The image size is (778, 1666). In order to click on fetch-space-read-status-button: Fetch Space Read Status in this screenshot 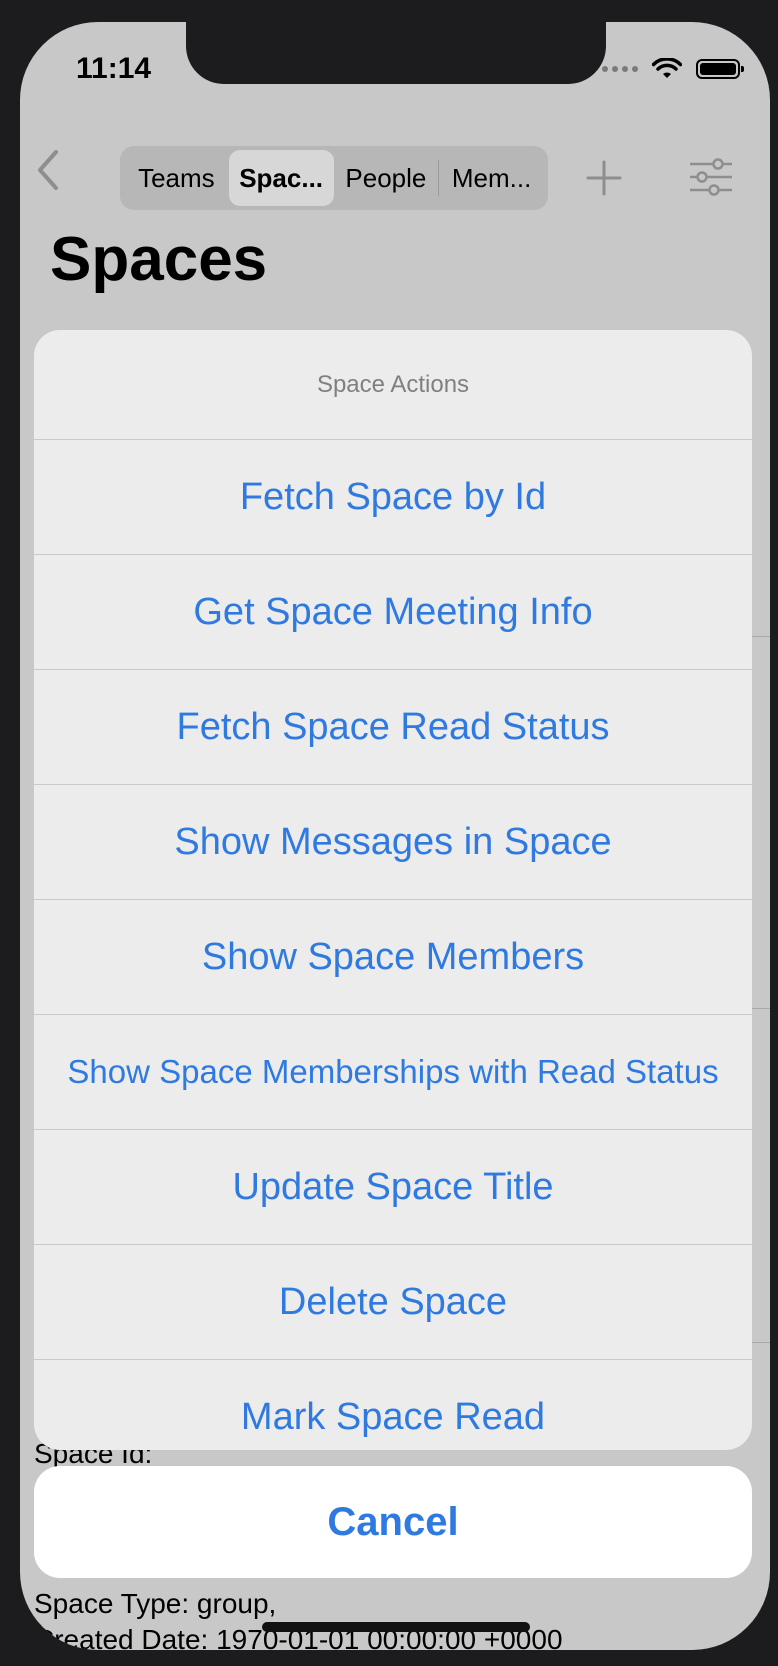, I will do `click(393, 727)`.